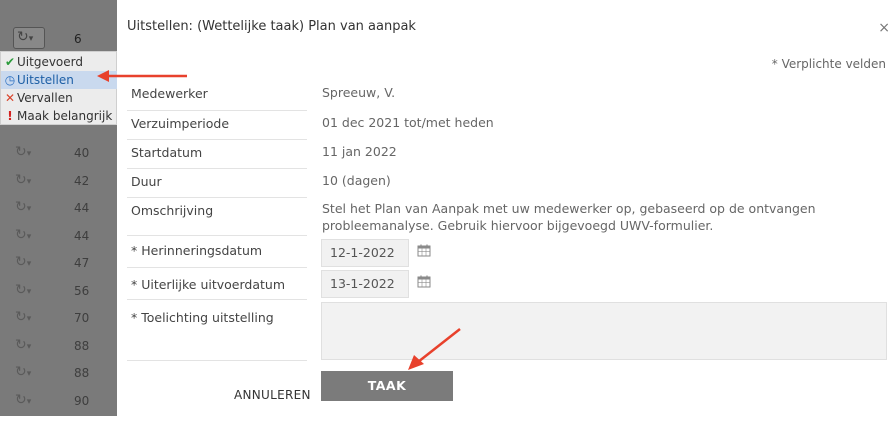  I want to click on verzuimperiode-label: Verzuimperiode, so click(180, 123).